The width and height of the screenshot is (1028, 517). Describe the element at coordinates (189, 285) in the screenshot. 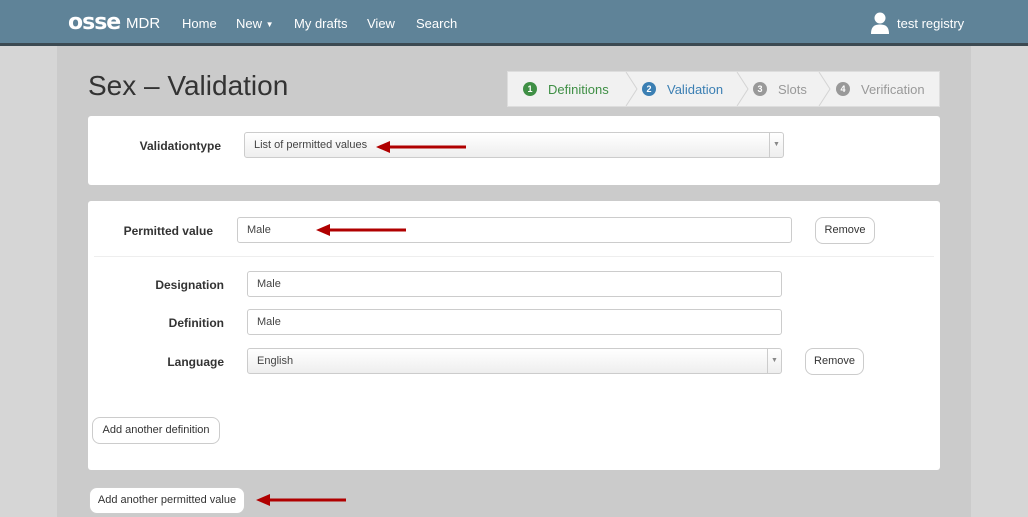

I see `designation-label: Designation` at that location.